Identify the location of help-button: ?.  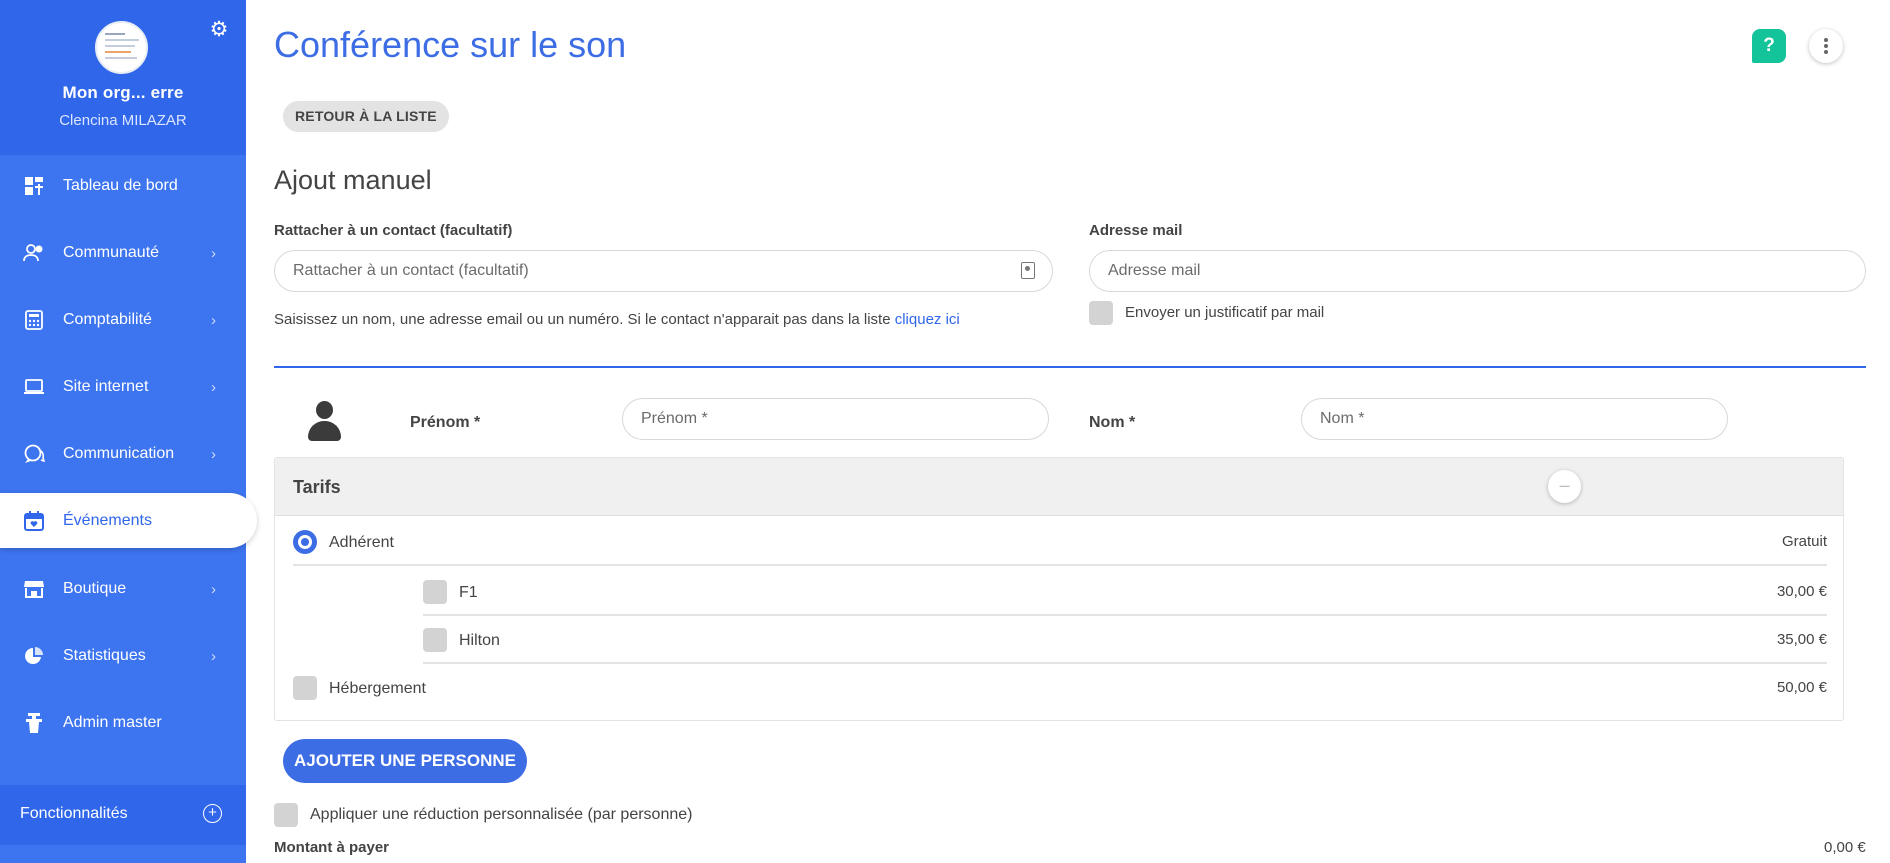
(1769, 46).